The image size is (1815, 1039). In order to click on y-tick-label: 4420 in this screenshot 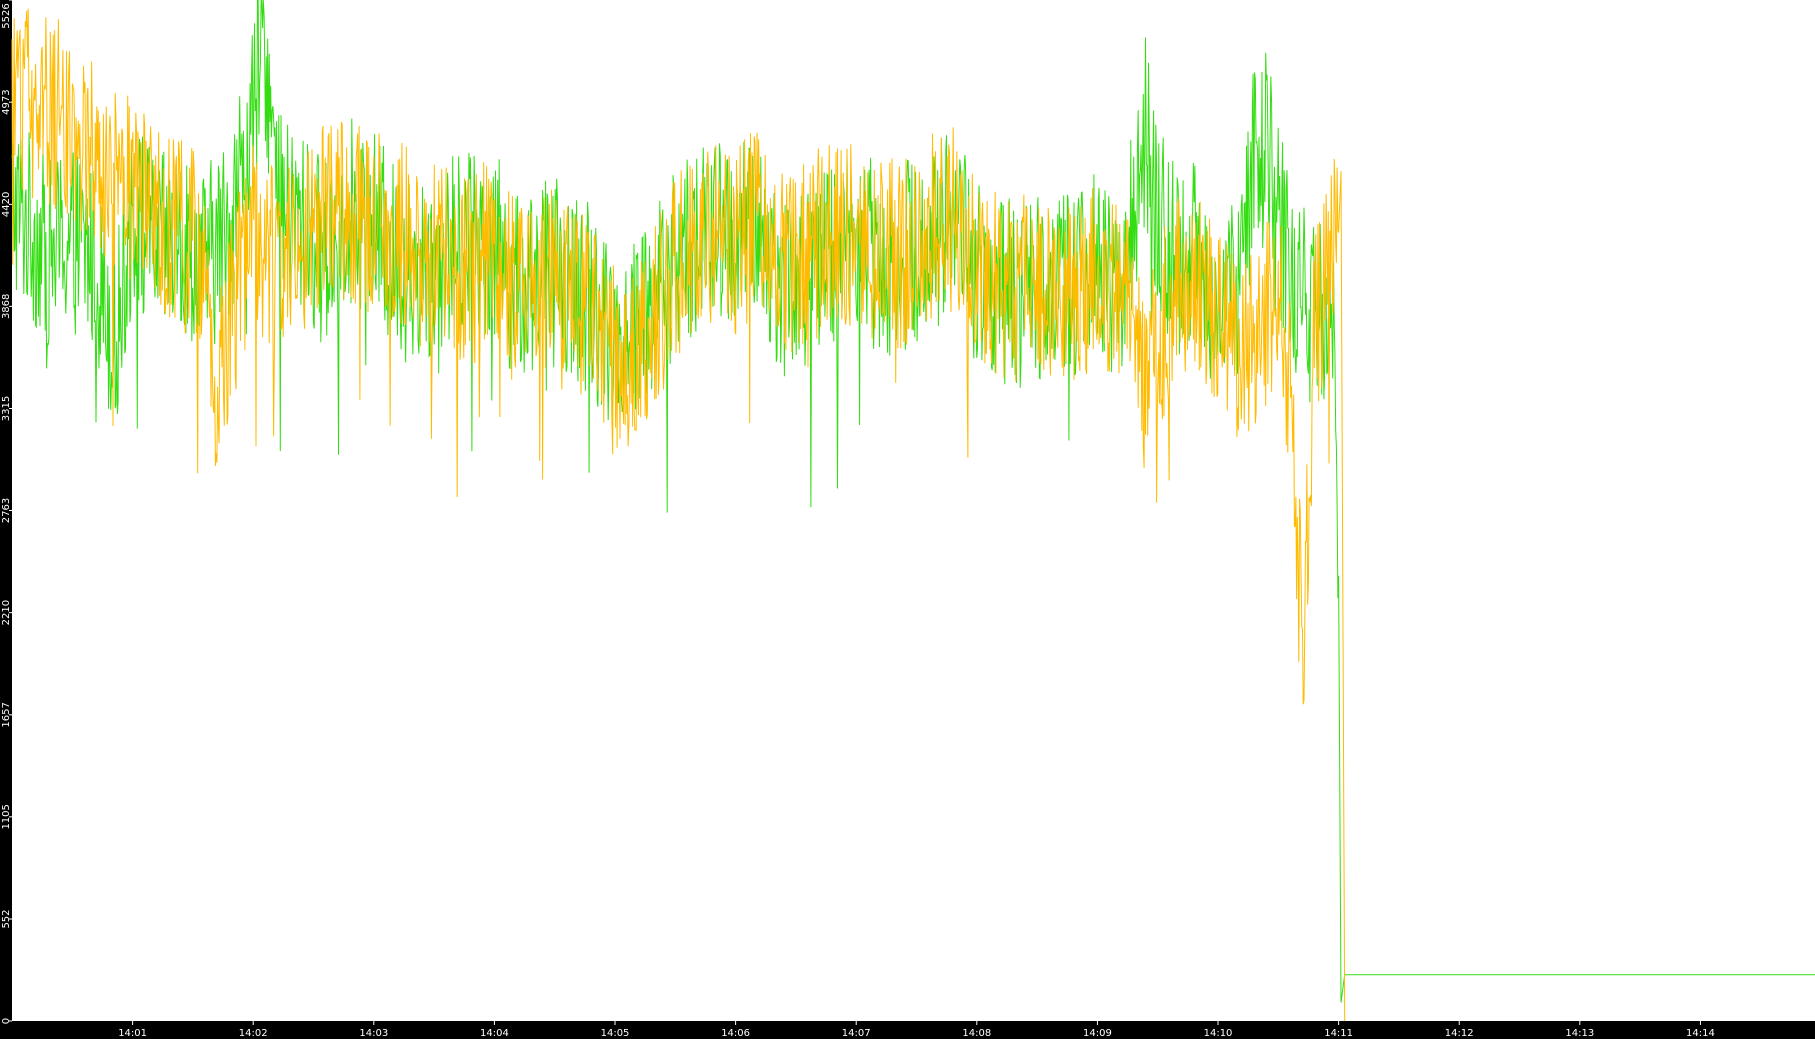, I will do `click(6, 204)`.